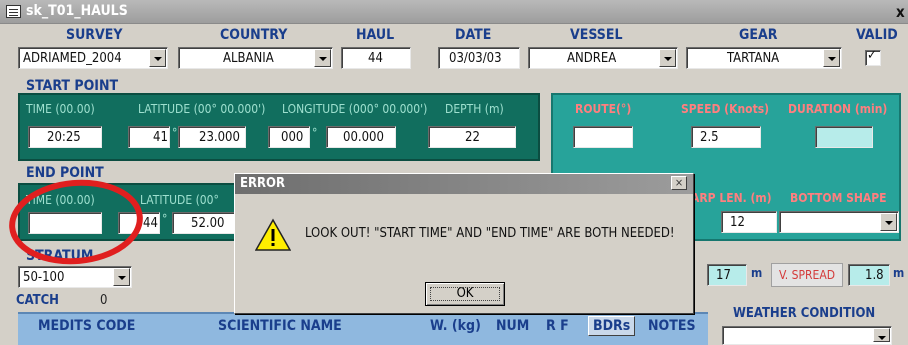 The width and height of the screenshot is (908, 345). What do you see at coordinates (465, 294) in the screenshot?
I see `ok-button: OK` at bounding box center [465, 294].